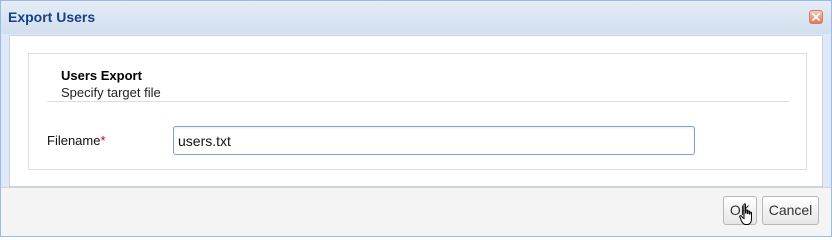  I want to click on close-button, so click(816, 17).